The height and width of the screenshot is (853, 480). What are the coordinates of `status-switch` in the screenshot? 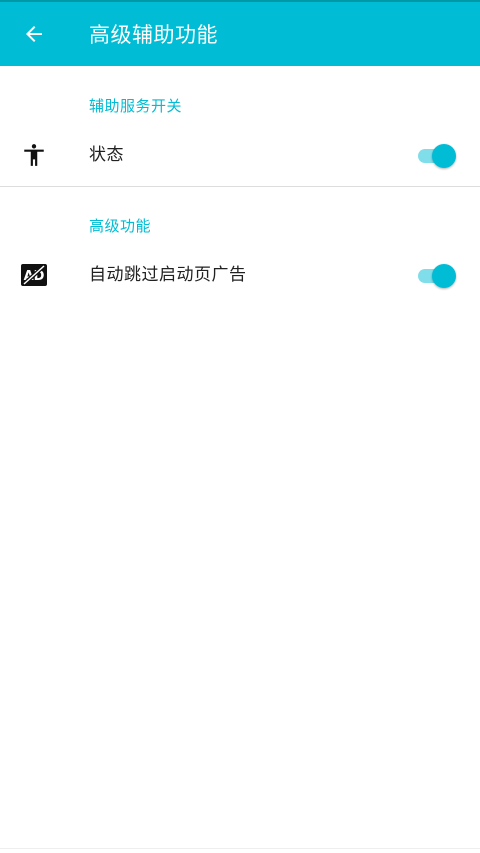 It's located at (437, 156).